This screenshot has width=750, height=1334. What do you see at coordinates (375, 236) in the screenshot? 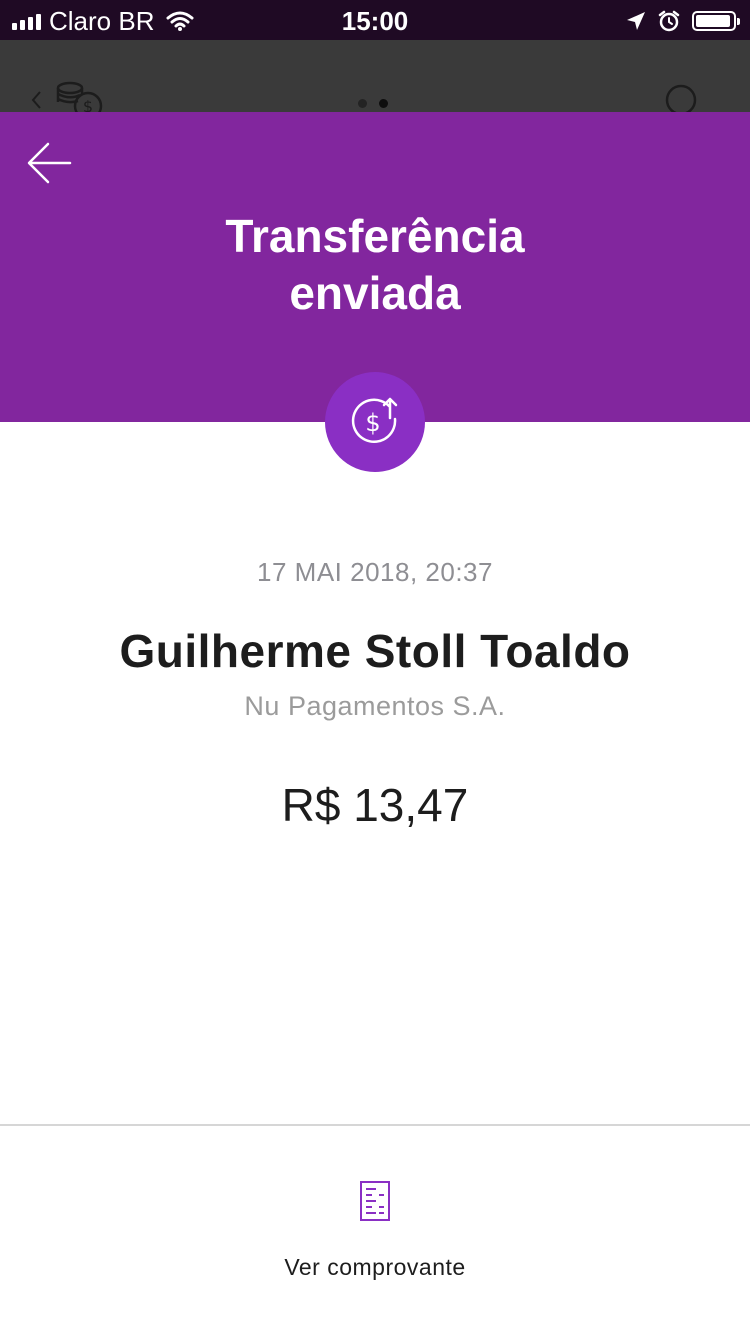
I see `page-title-line-1: Transferência` at bounding box center [375, 236].